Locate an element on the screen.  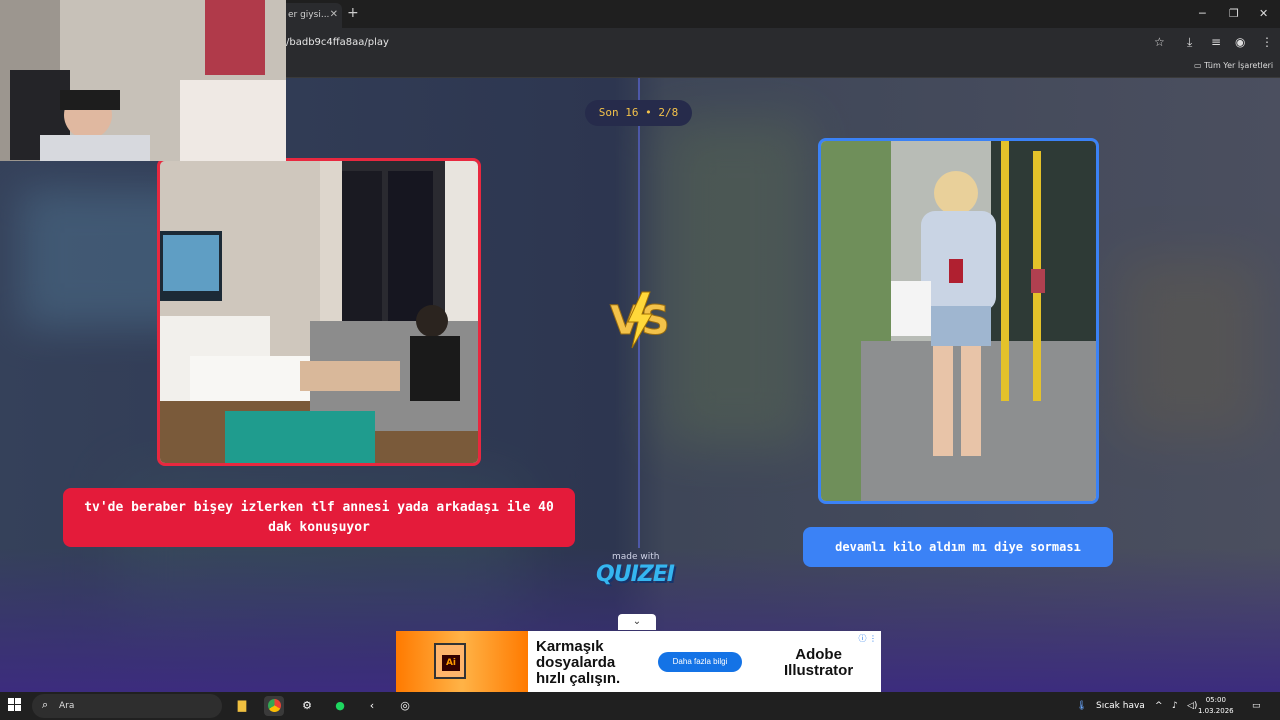
app-icon: ◎ is located at coordinates (405, 706).